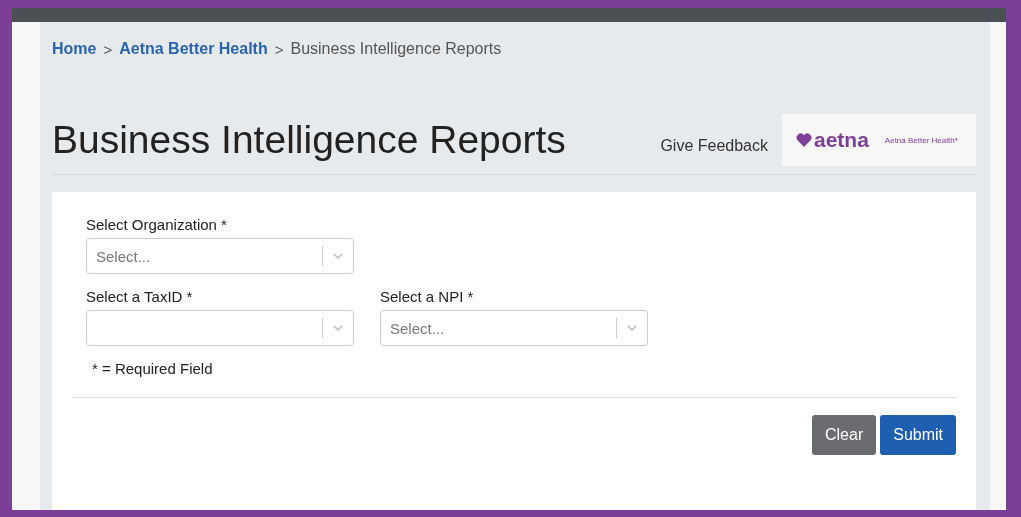 This screenshot has height=517, width=1021. Describe the element at coordinates (921, 140) in the screenshot. I see `logo-tagline: Aetna Better Health*` at that location.